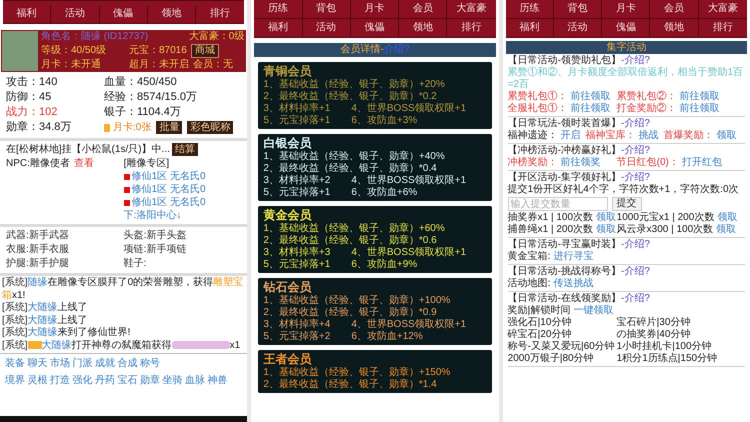 This screenshot has height=422, width=750. I want to click on chat-message: [系统] 大随缘打开神尊の弑魔箱获得 x1, so click(122, 346).